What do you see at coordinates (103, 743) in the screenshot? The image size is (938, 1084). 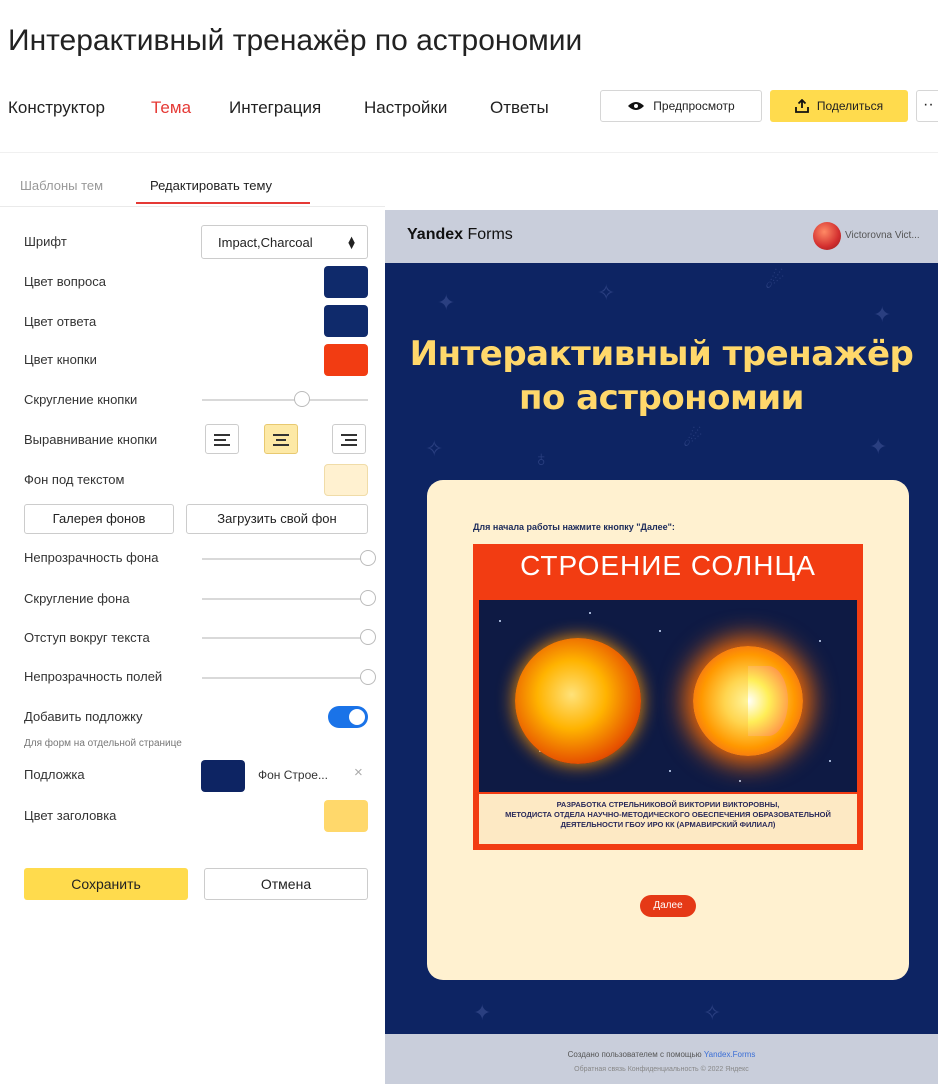 I see `backdrop-hint: Для форм на отдельной странице` at bounding box center [103, 743].